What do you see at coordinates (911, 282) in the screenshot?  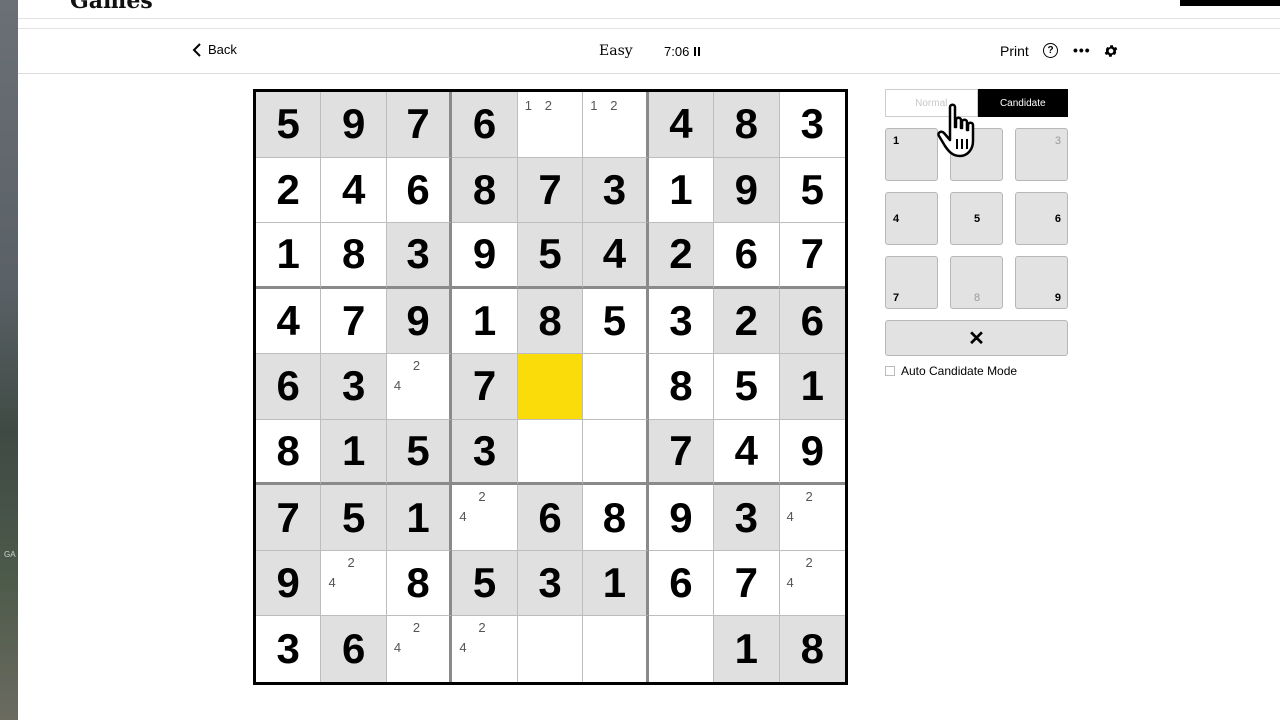 I see `numpad-key: 7` at bounding box center [911, 282].